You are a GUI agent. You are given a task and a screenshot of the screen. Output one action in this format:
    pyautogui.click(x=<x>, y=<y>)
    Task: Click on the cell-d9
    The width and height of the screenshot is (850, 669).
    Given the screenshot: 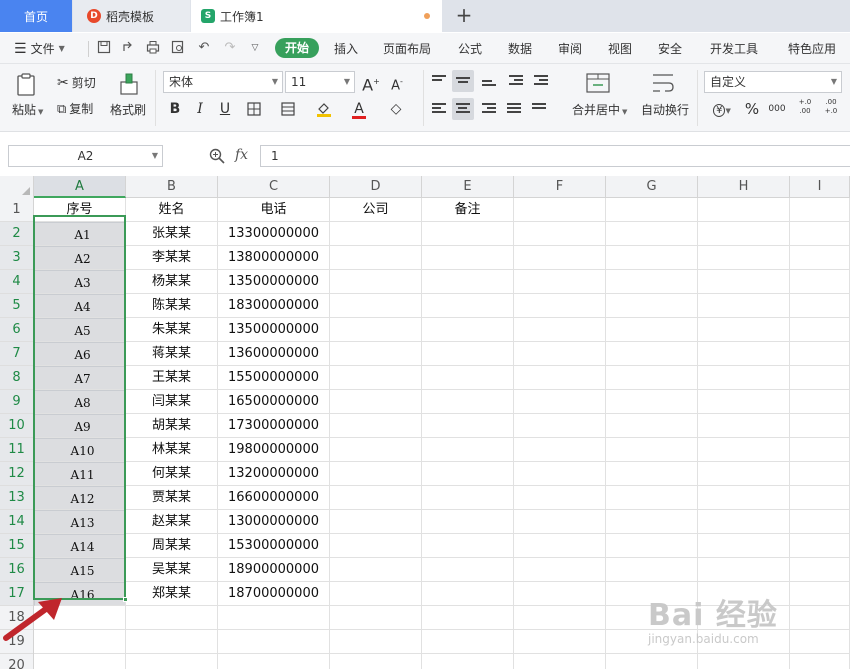 What is the action you would take?
    pyautogui.click(x=376, y=402)
    